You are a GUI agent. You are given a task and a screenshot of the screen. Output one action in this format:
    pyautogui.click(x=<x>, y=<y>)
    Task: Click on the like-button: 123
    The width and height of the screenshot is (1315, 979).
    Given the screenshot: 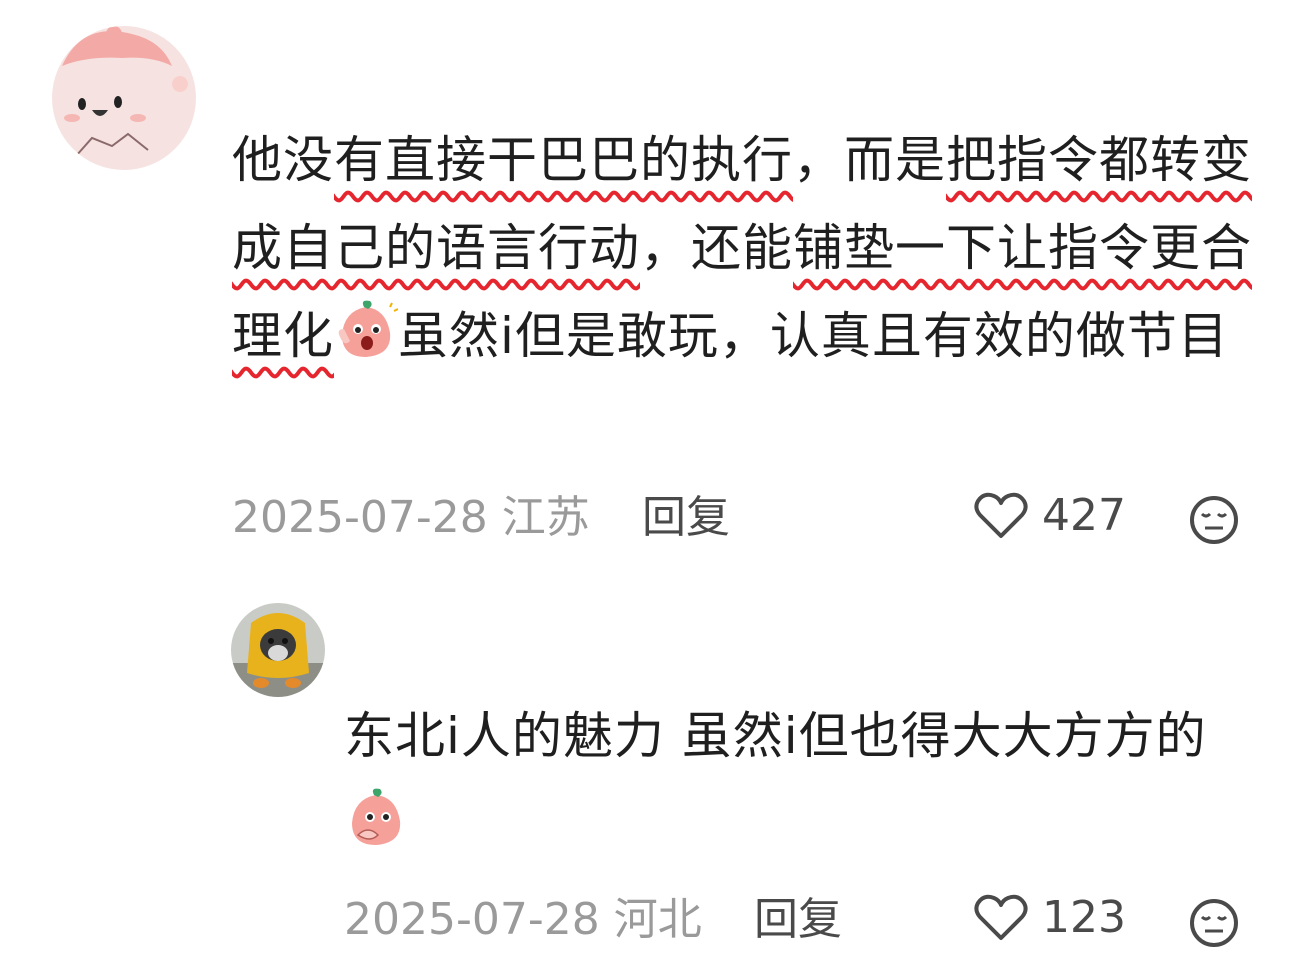 What is the action you would take?
    pyautogui.click(x=1050, y=917)
    